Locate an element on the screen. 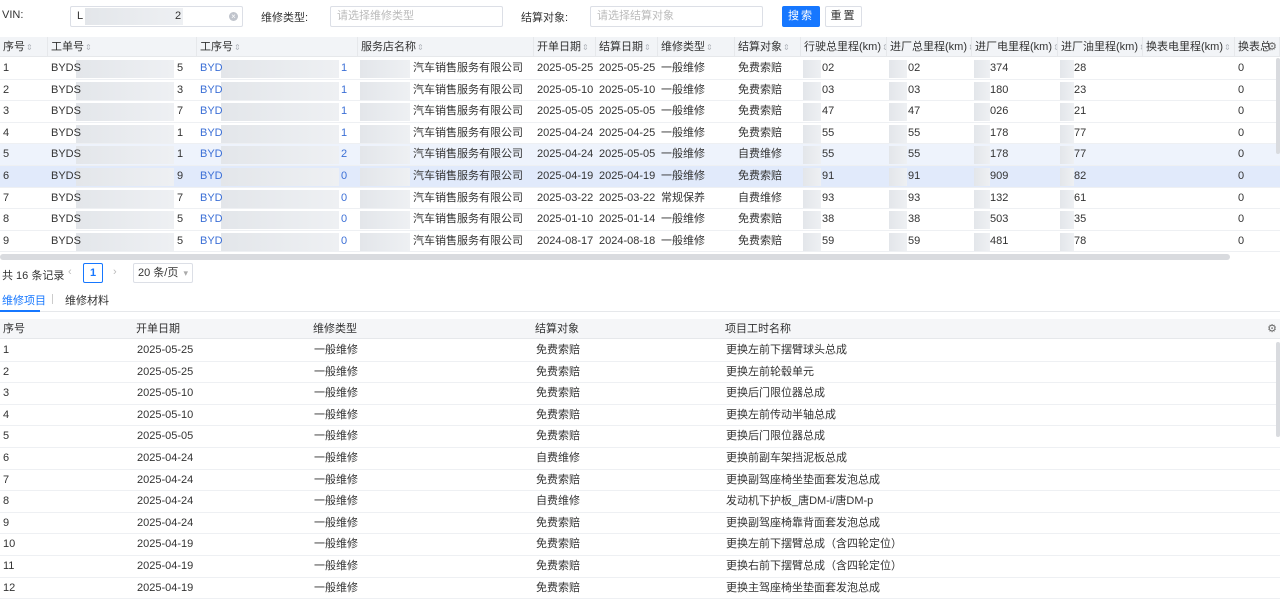 The image size is (1280, 604). cell-obj: 自费维修 is located at coordinates (760, 154).